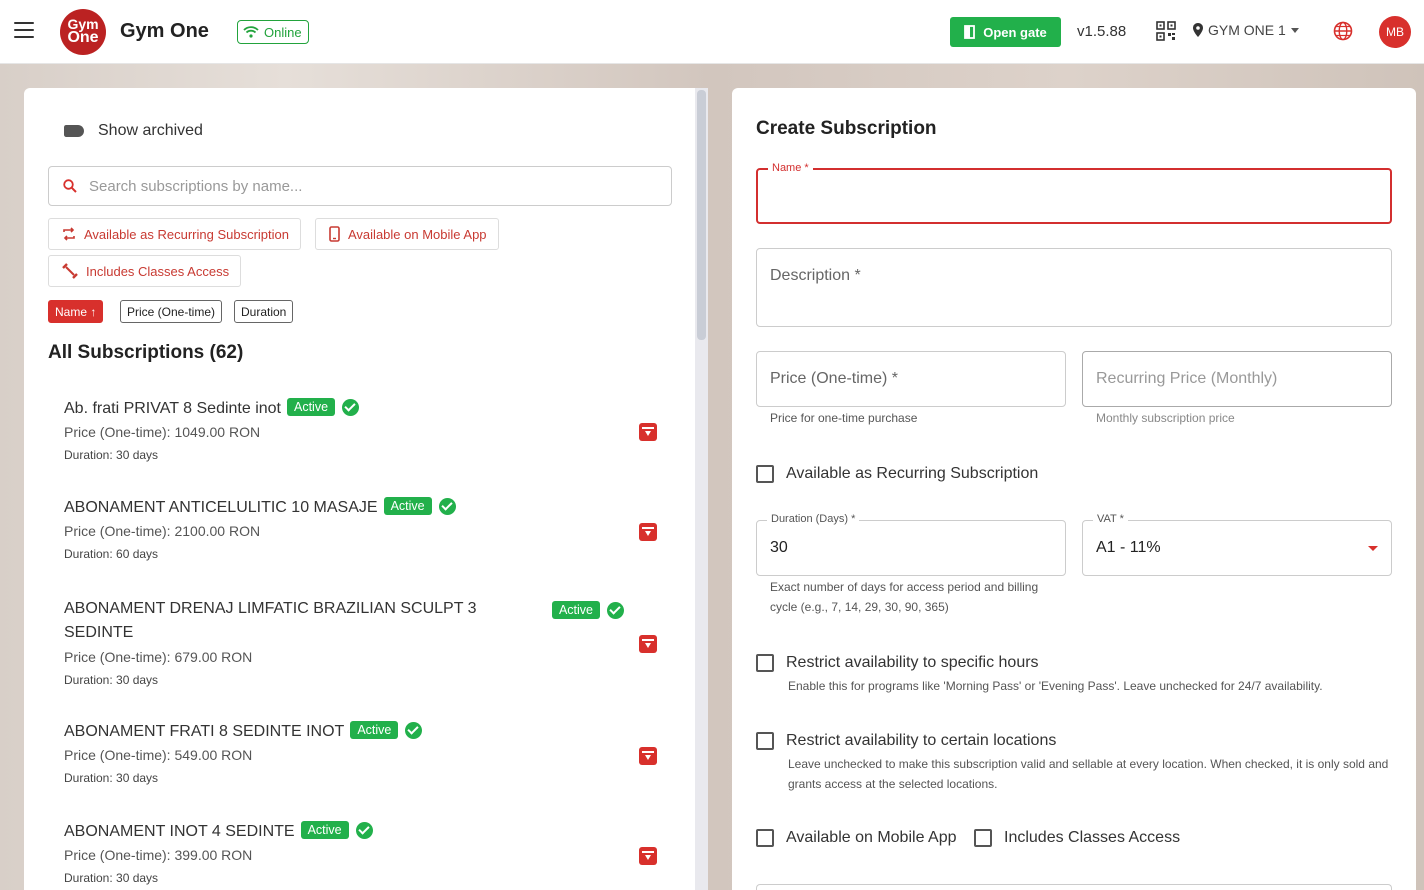  I want to click on app-name: Gym One, so click(164, 31).